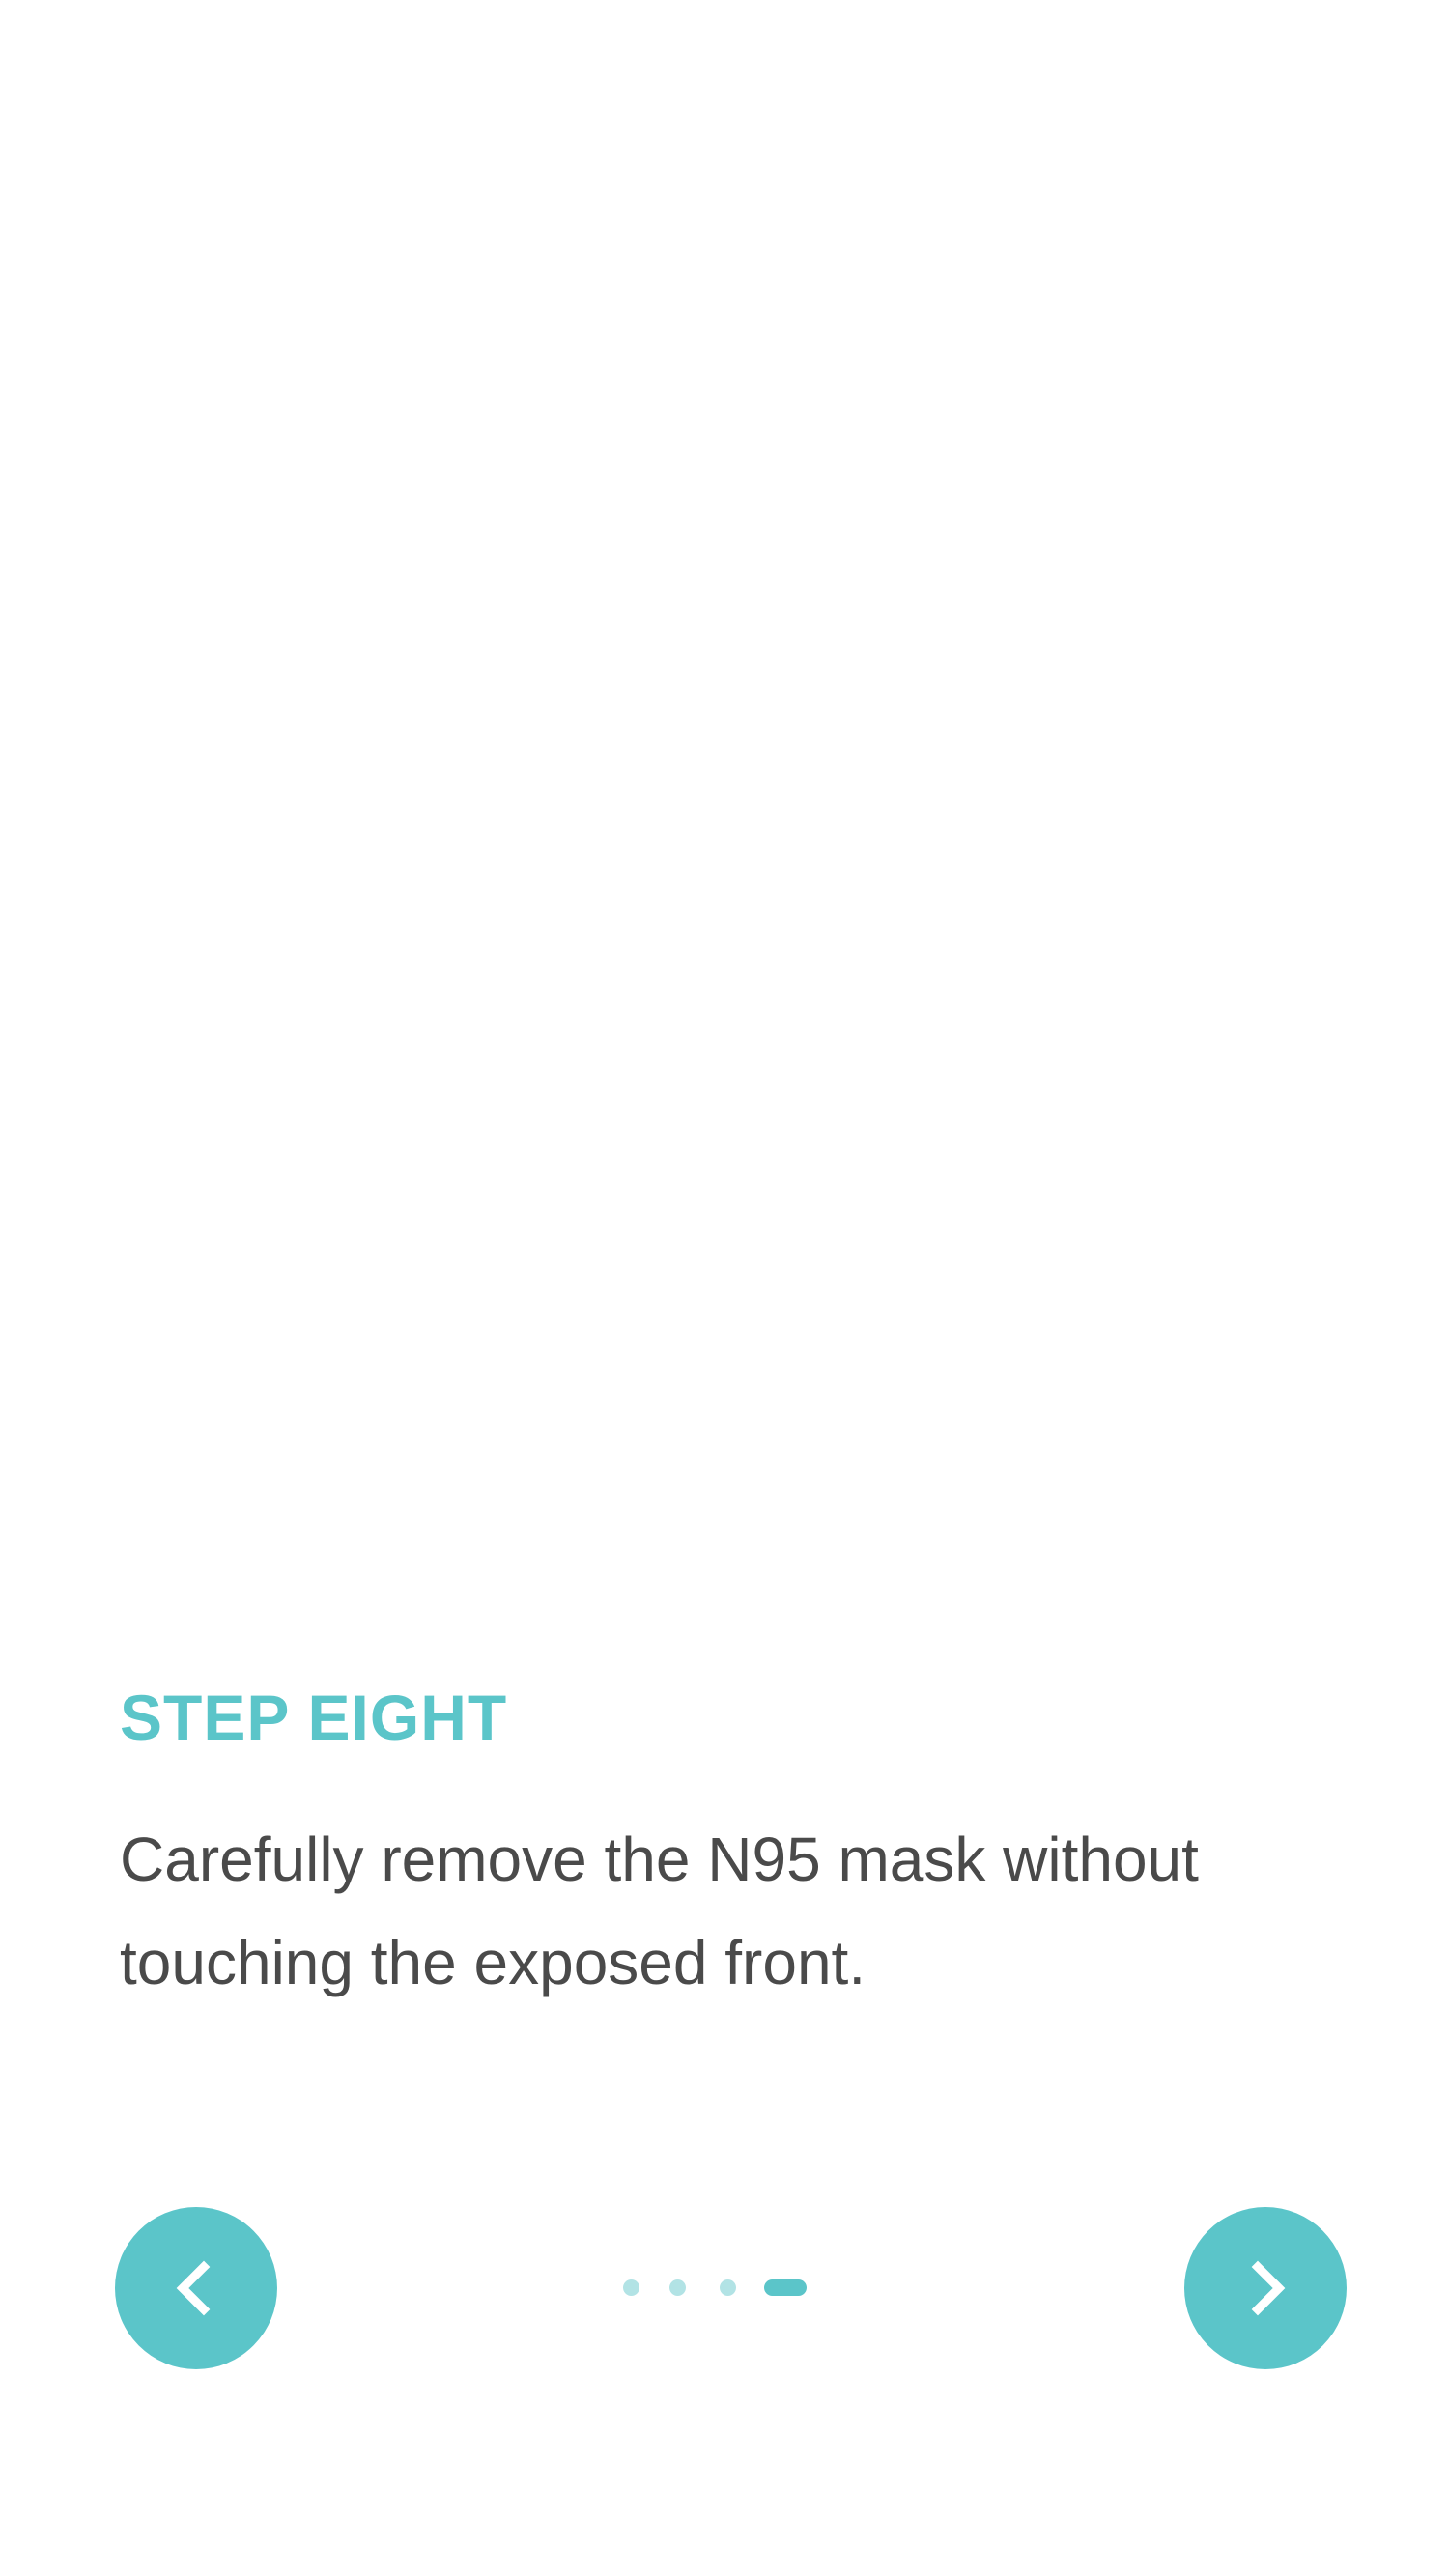  I want to click on chevron-right-icon, so click(1265, 2288).